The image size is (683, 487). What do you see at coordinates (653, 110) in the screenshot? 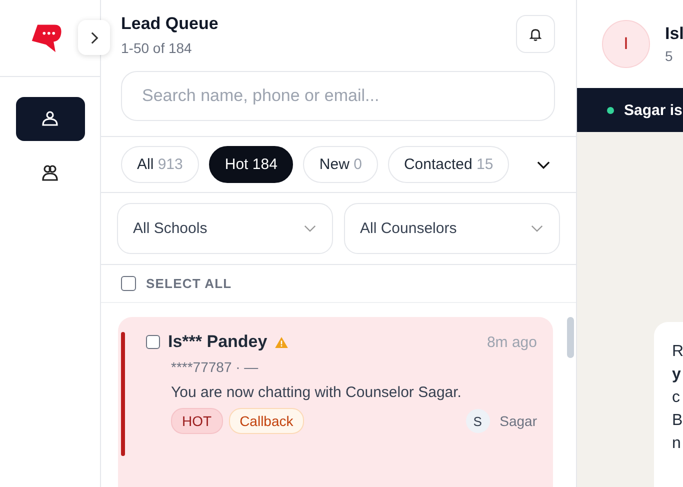
I see `status-text: Sagar is` at bounding box center [653, 110].